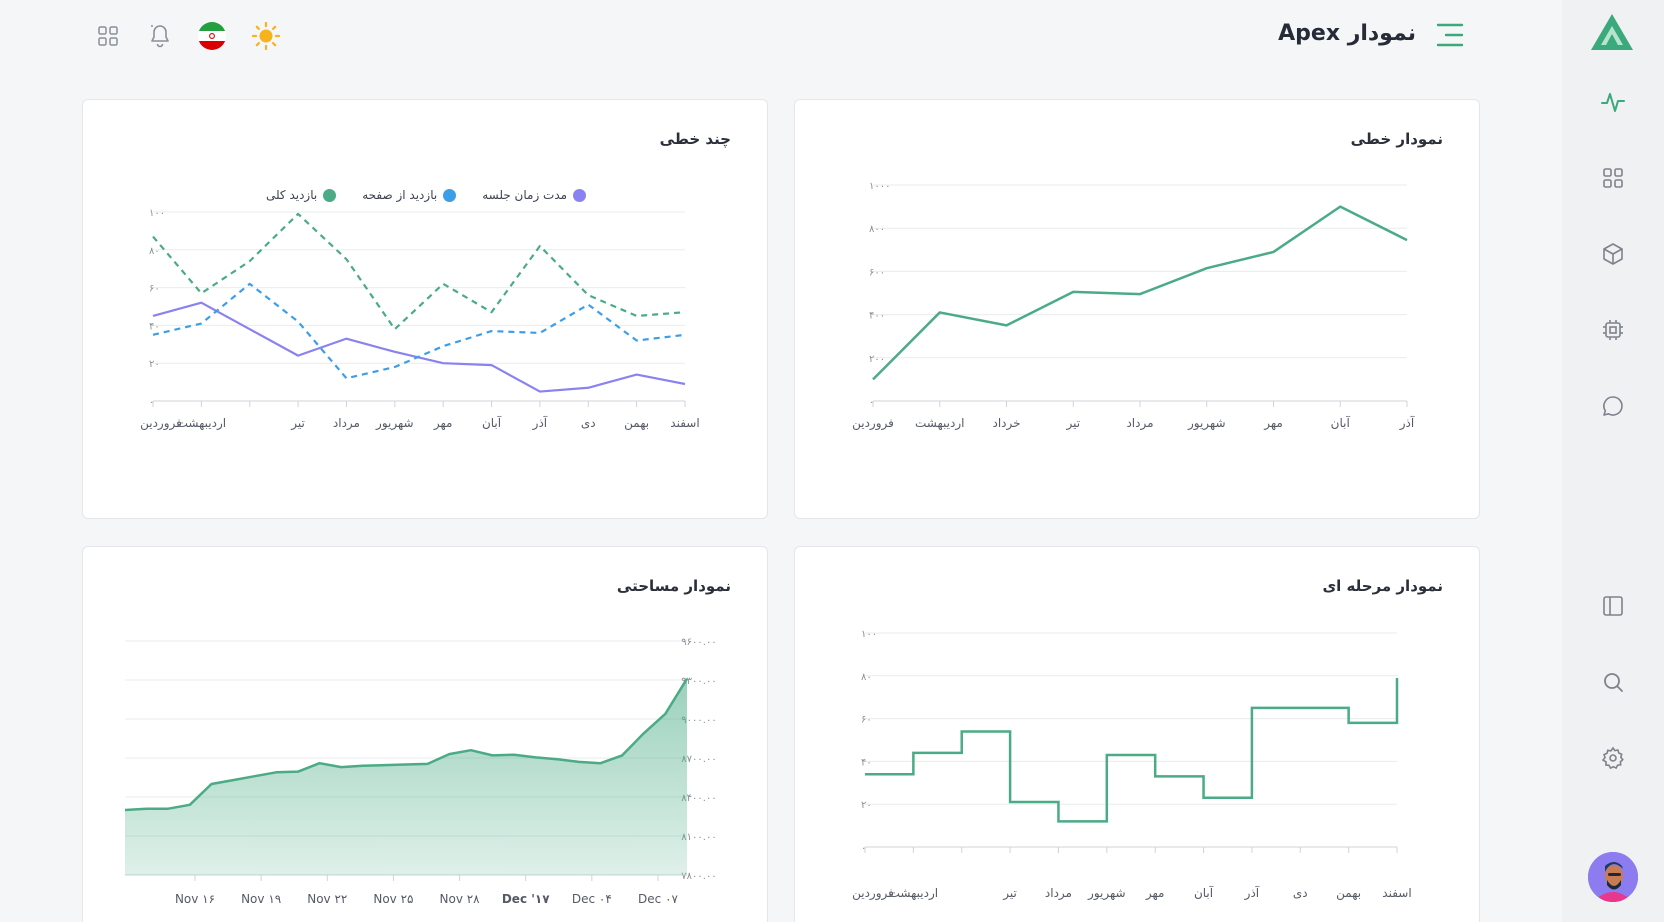  What do you see at coordinates (393, 899) in the screenshot?
I see `x-tick-label: Nov ۲۵` at bounding box center [393, 899].